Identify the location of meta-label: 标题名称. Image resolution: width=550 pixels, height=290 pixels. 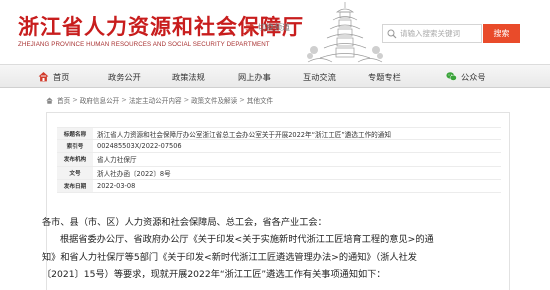
(75, 134).